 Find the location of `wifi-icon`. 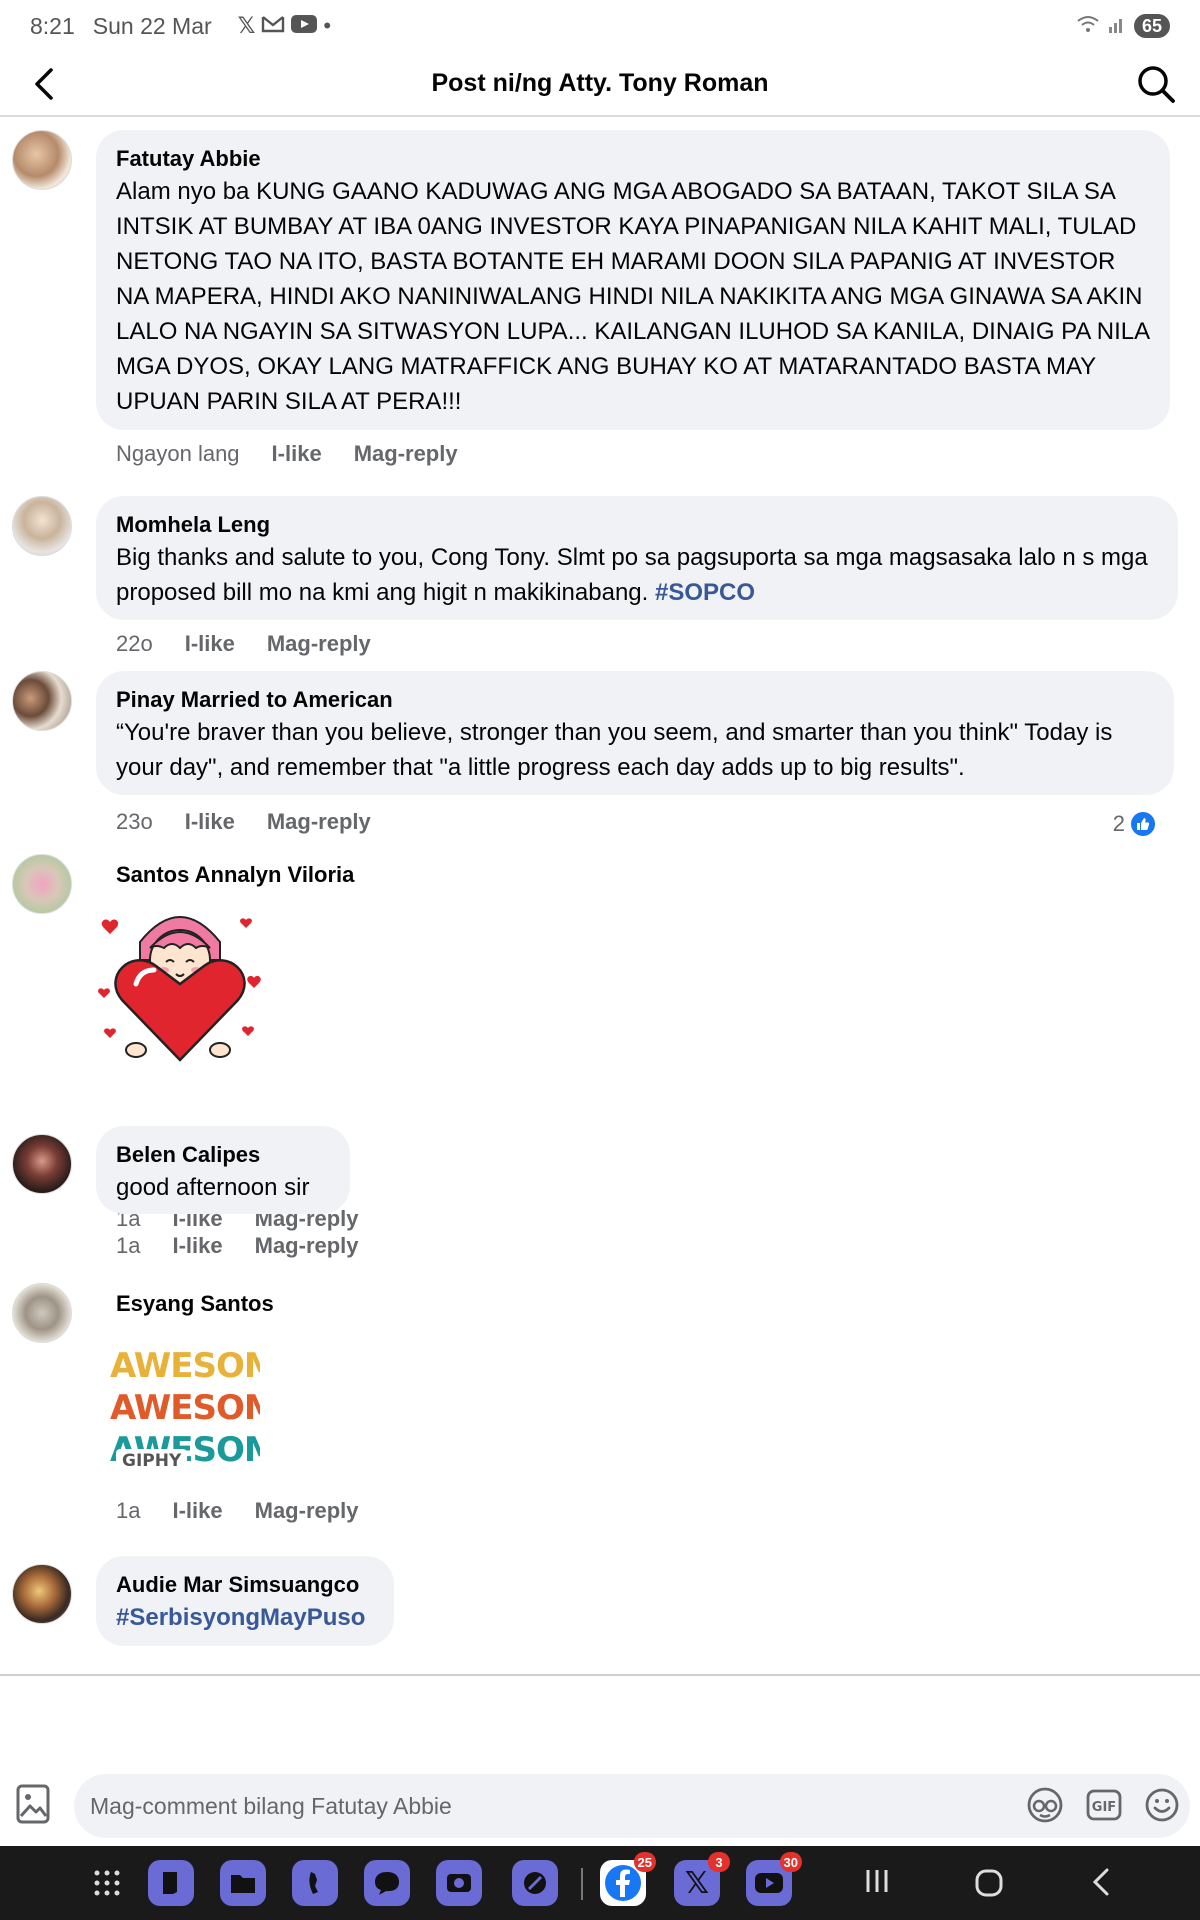

wifi-icon is located at coordinates (1088, 26).